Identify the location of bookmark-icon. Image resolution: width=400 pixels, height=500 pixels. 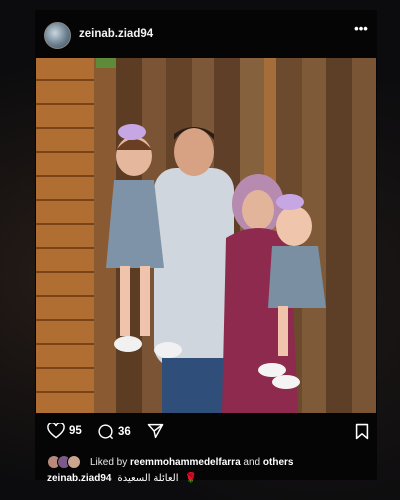
(362, 431).